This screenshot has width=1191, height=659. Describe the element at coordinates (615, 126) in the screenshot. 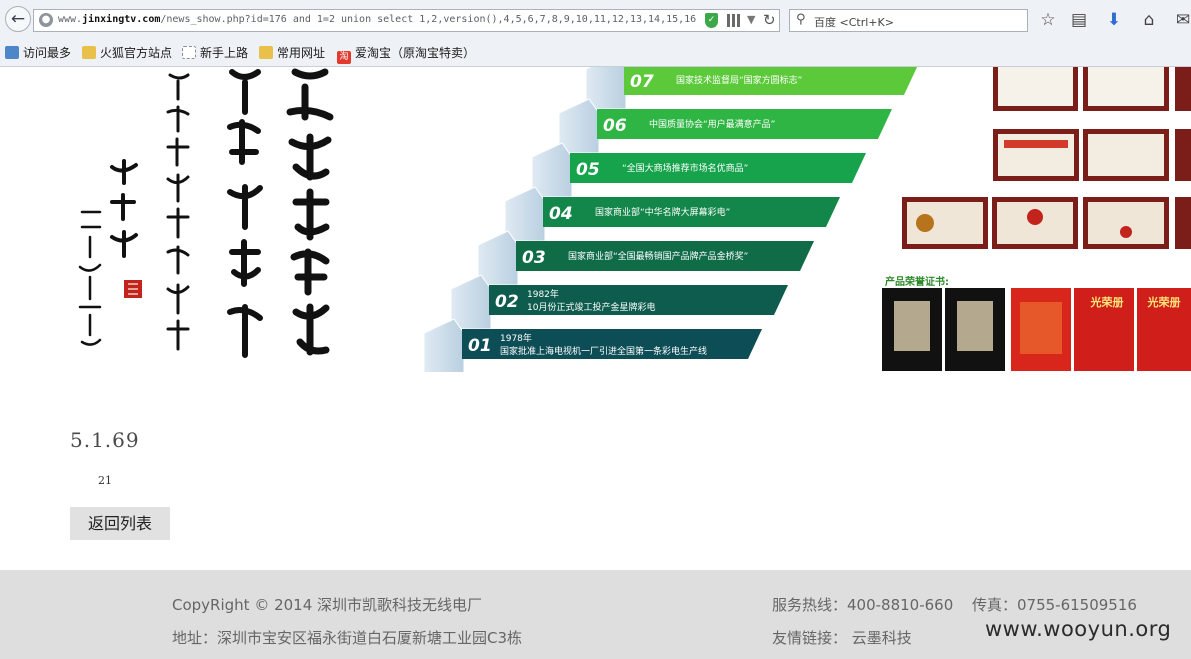

I see `step-number: 06` at that location.